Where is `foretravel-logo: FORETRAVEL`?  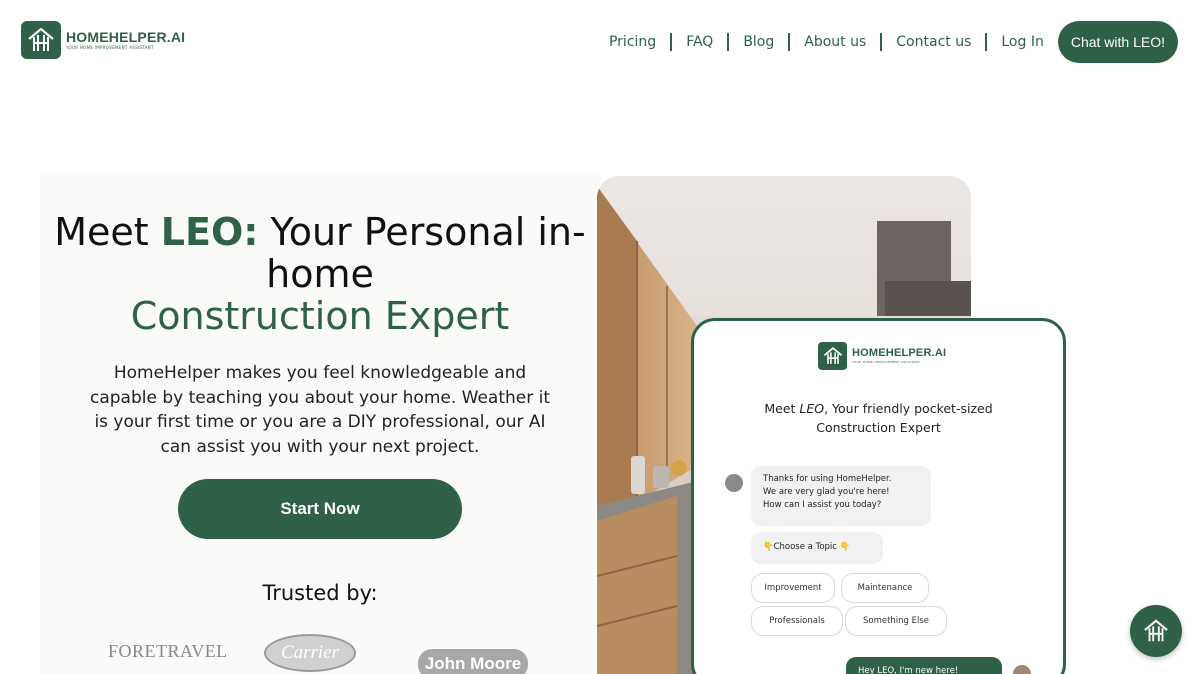
foretravel-logo: FORETRAVEL is located at coordinates (168, 651).